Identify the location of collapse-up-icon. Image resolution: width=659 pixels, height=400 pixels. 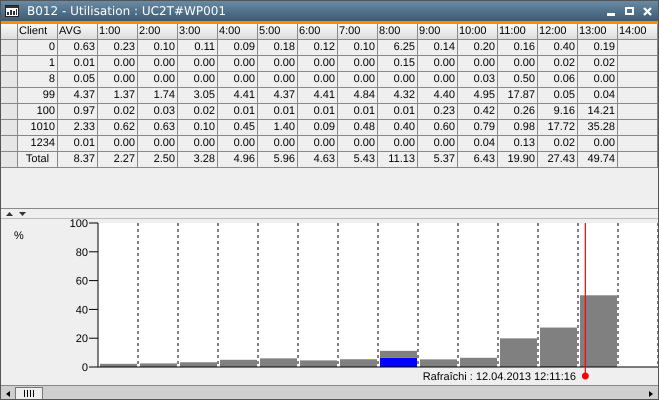
(9, 214).